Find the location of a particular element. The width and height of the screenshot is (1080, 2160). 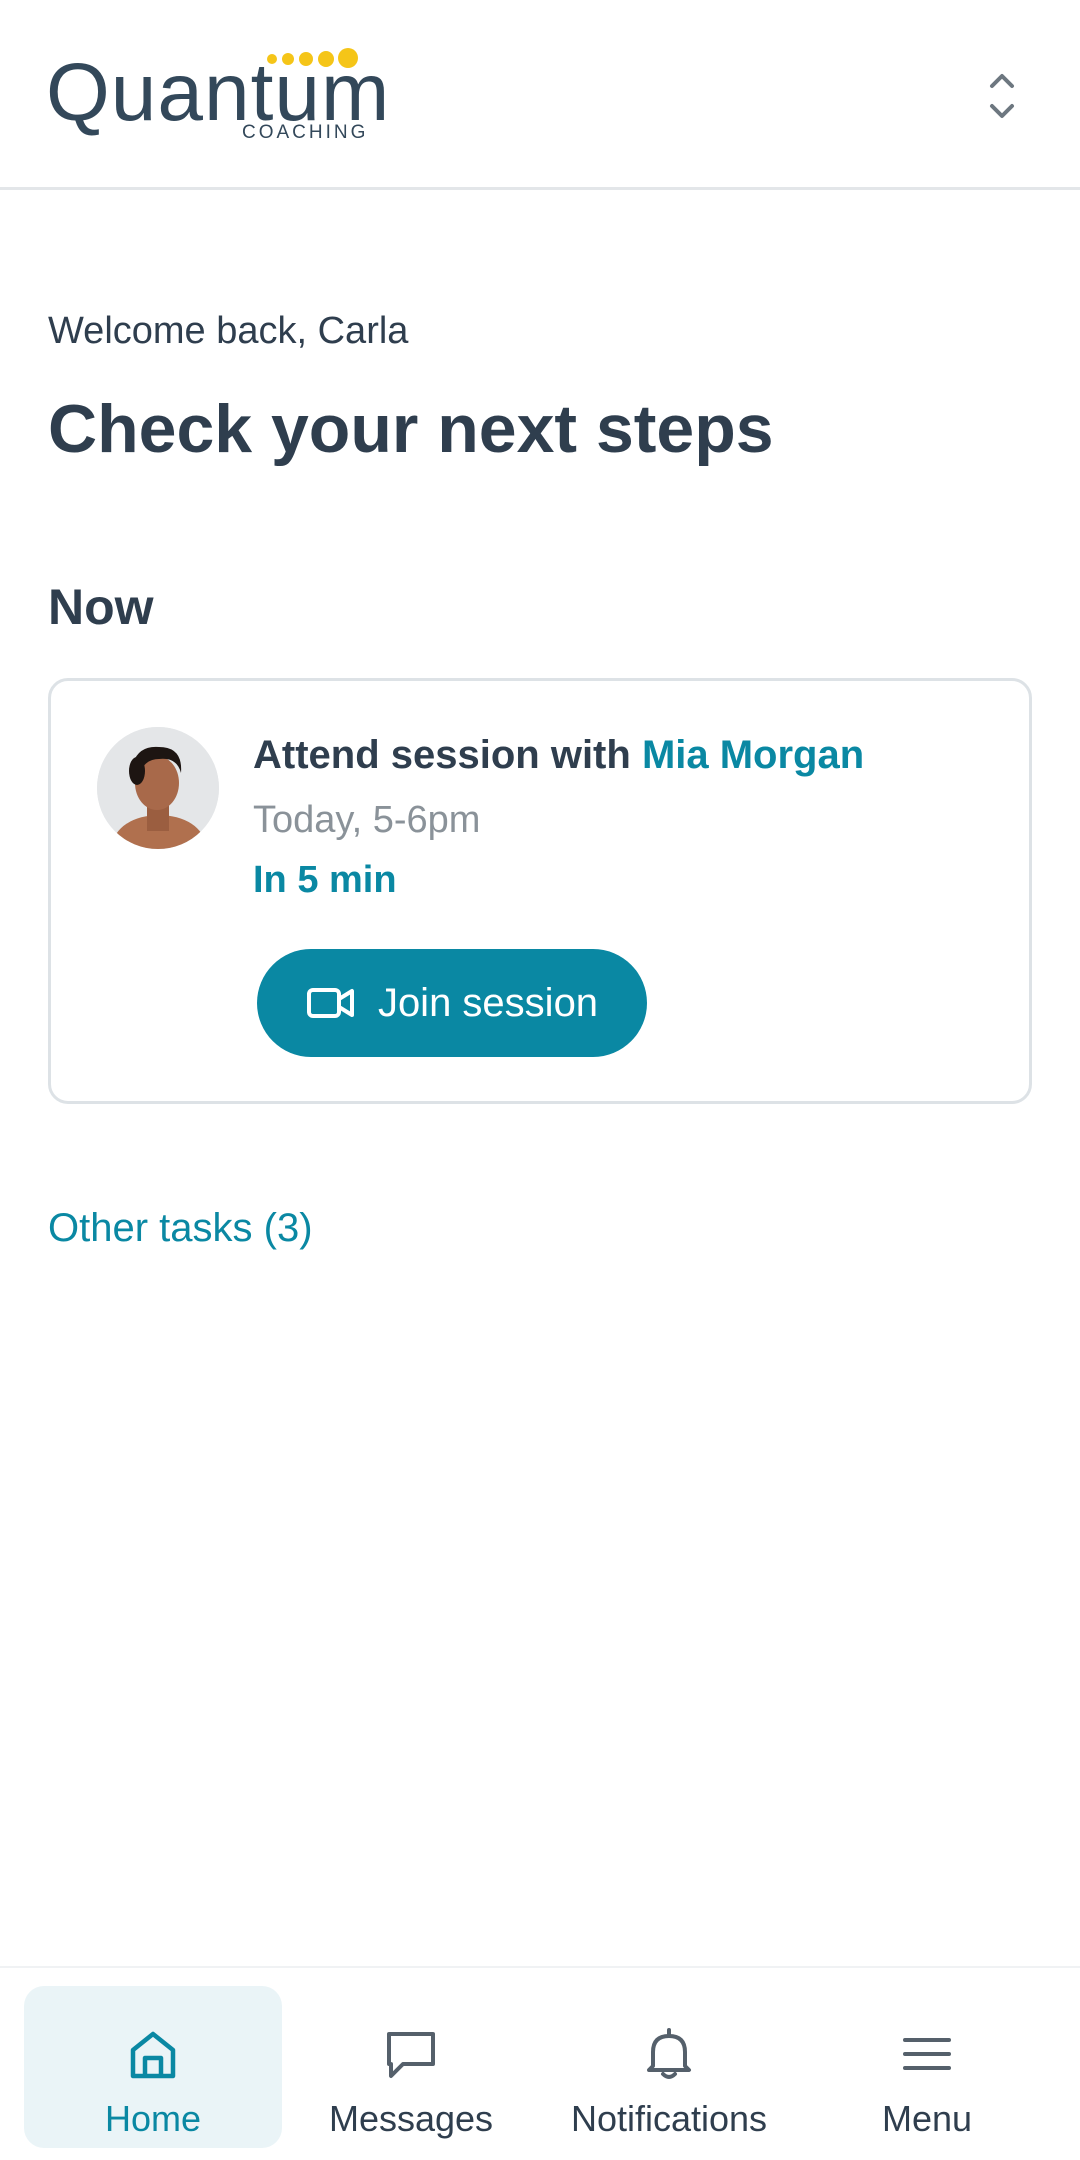

join-session-label: Join session is located at coordinates (488, 1002).